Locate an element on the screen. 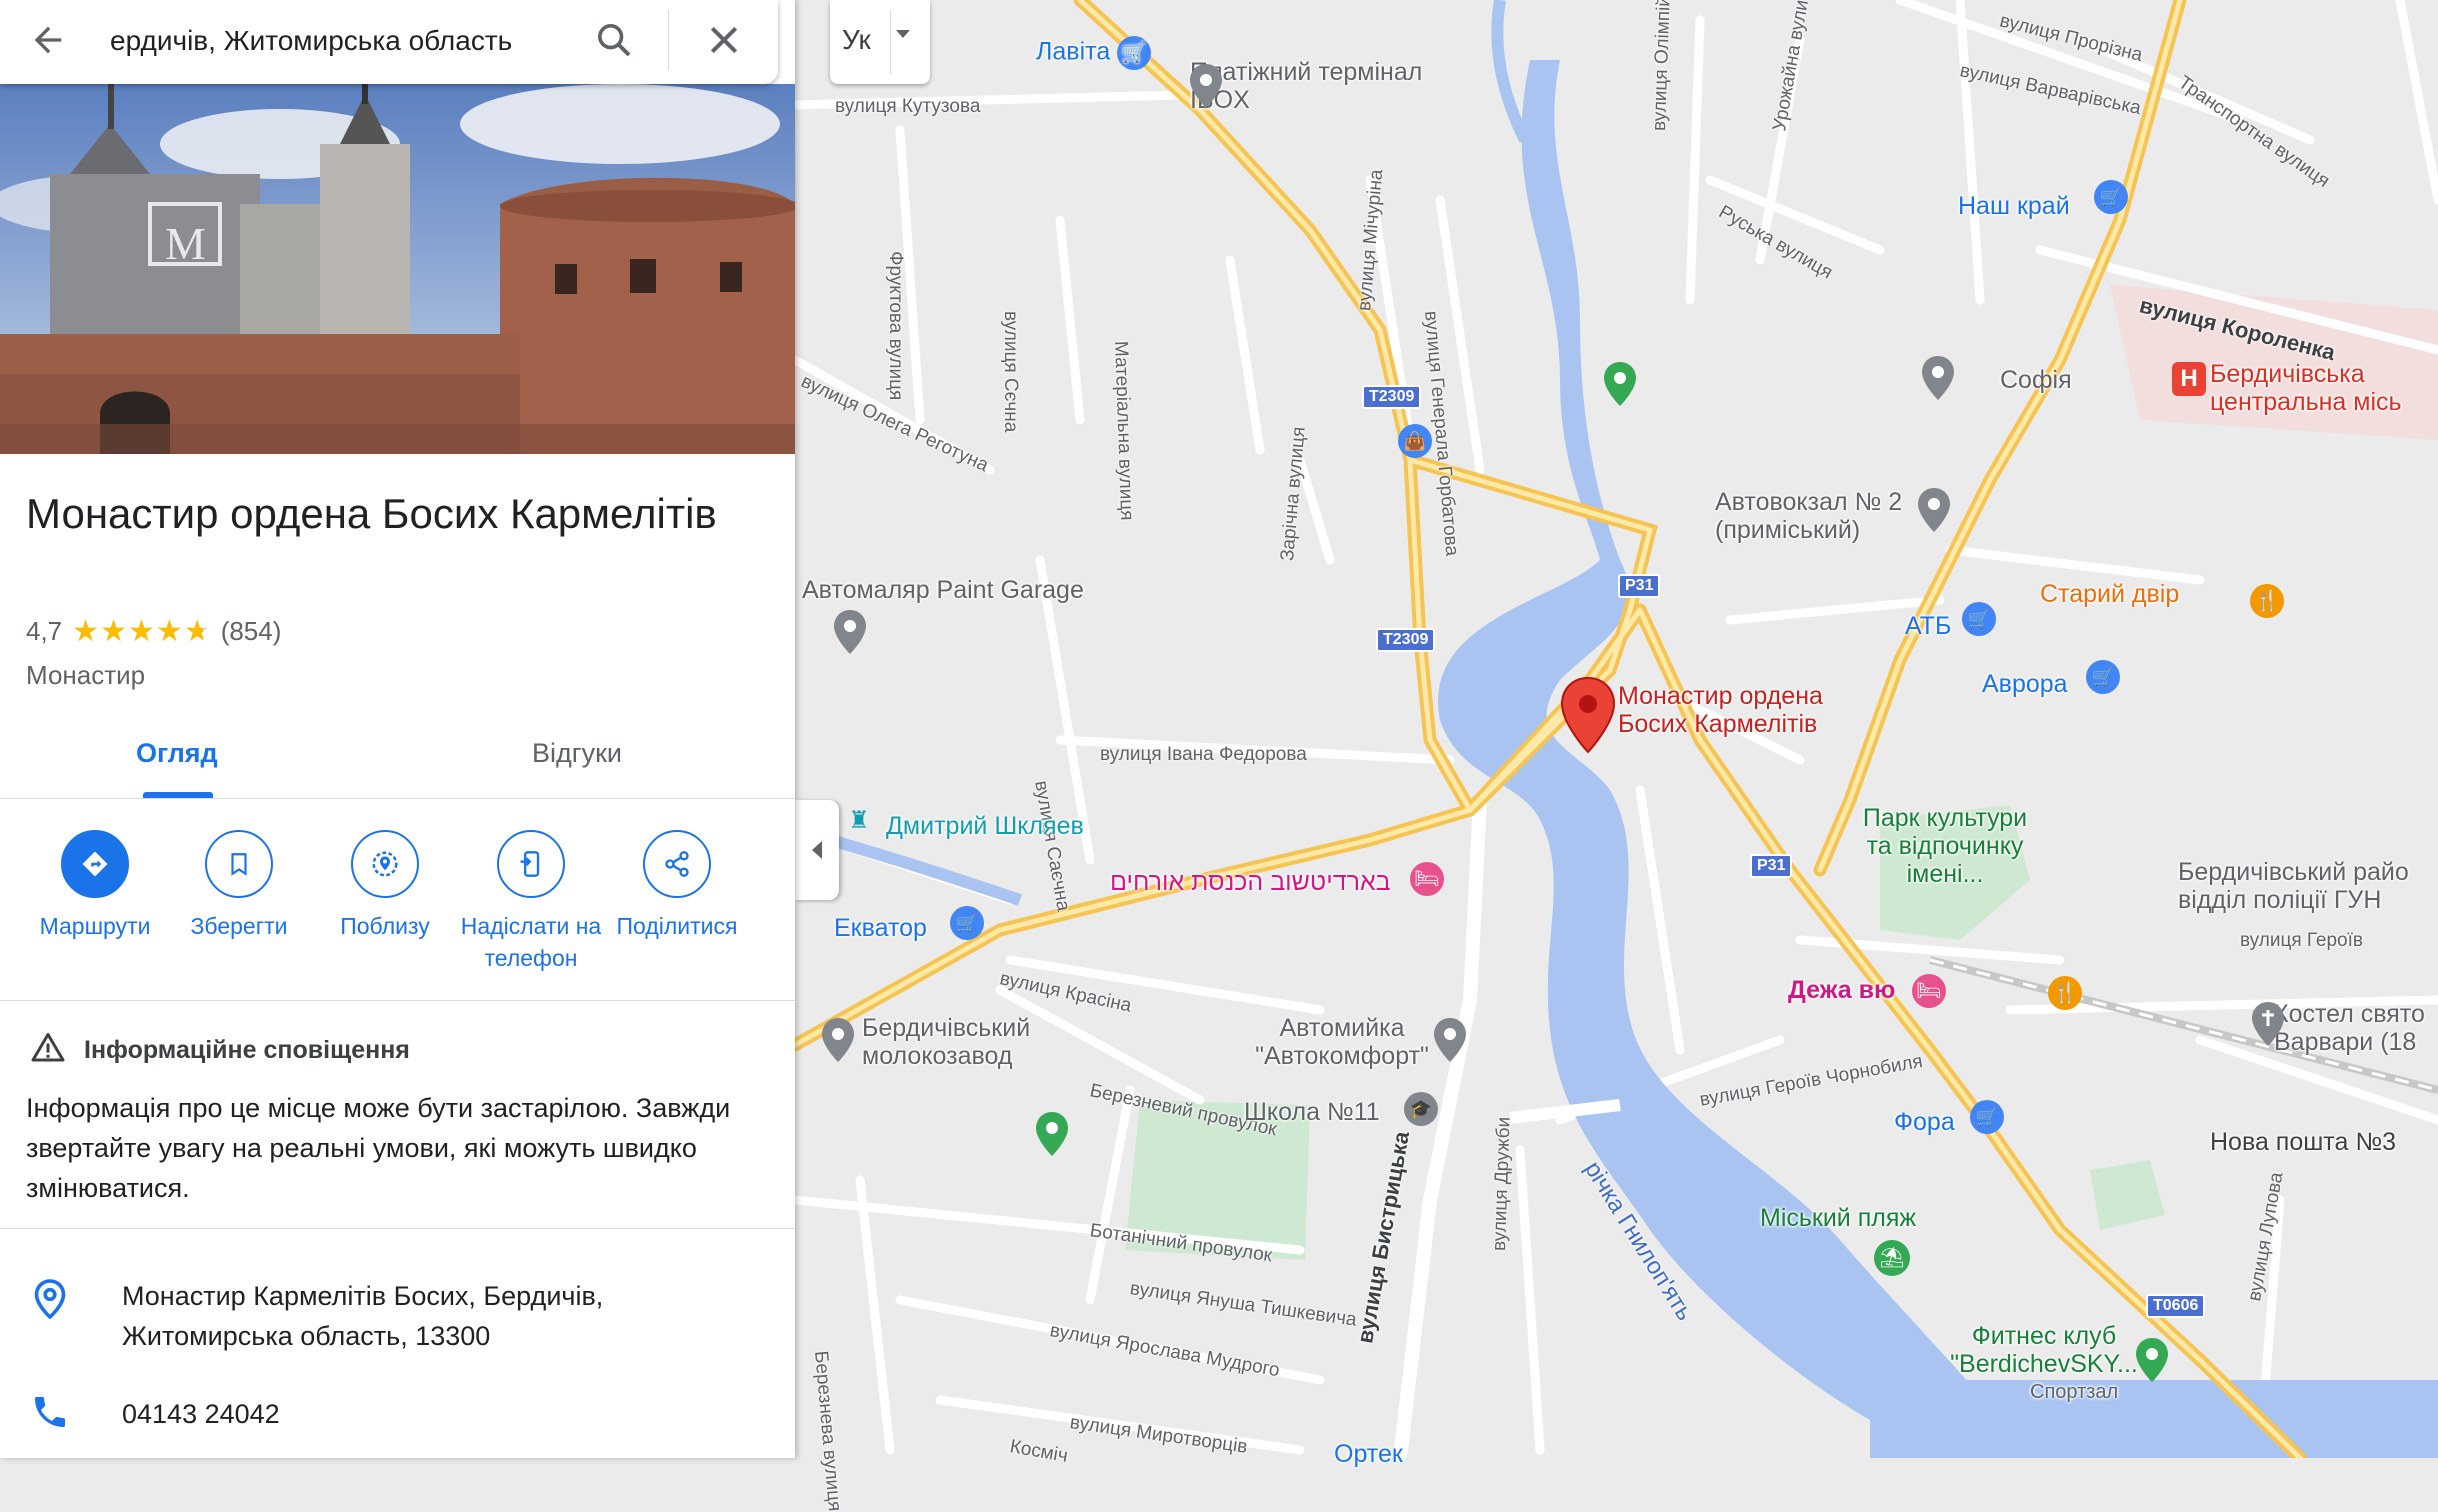  selected-place-label: Монастир ордена Босих Кармелітів is located at coordinates (1748, 710).